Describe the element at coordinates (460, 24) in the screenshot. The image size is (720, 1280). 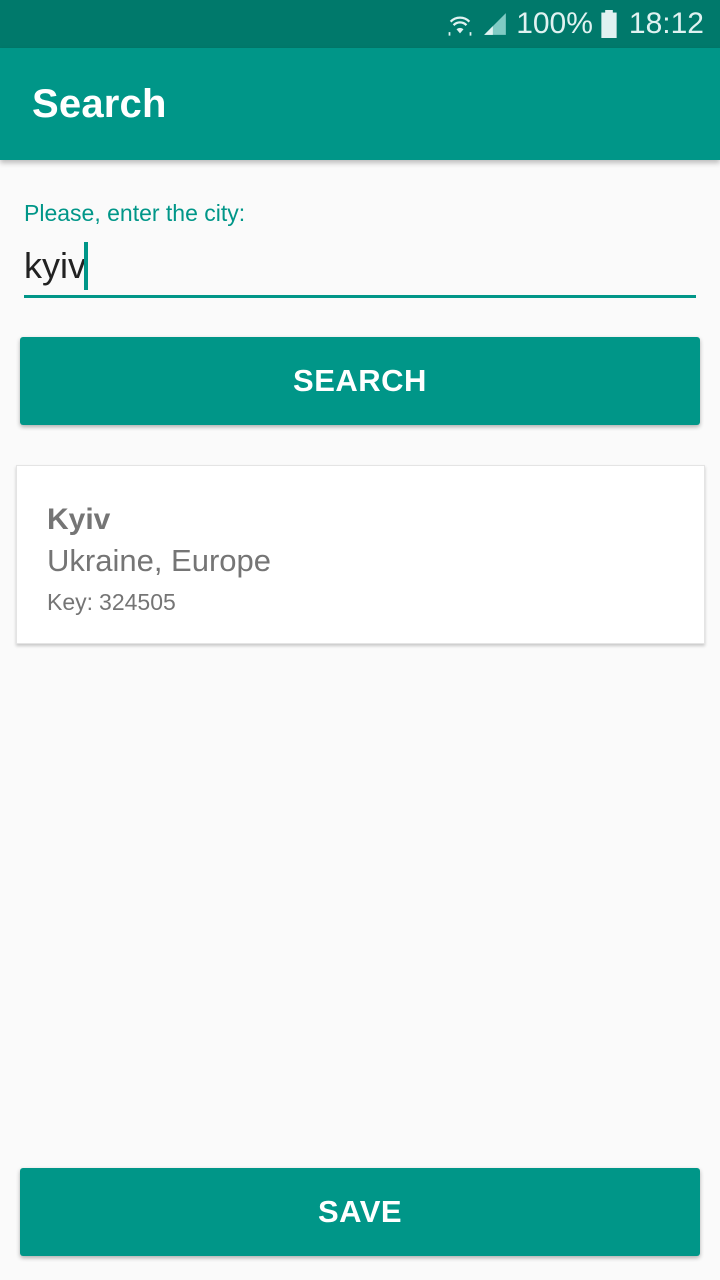
I see `wifi-icon` at that location.